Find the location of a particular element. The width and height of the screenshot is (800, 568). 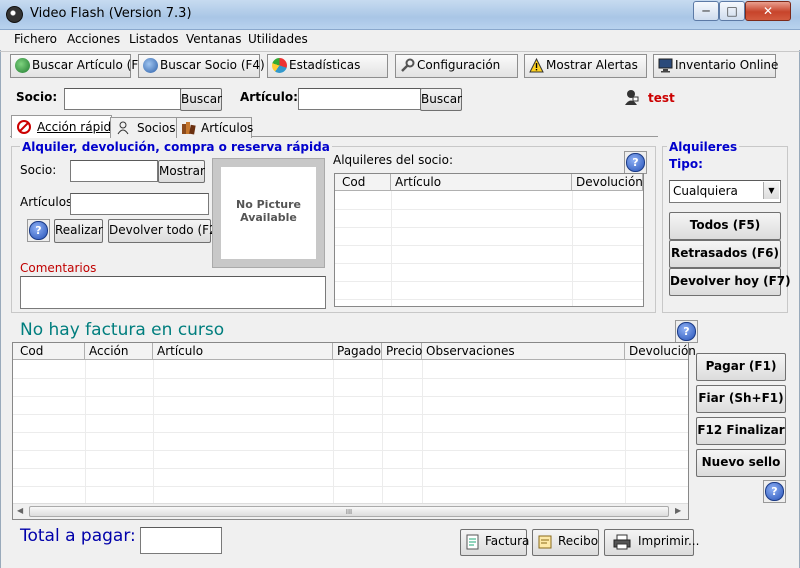

articulo-search-label: Artículo: is located at coordinates (269, 97).